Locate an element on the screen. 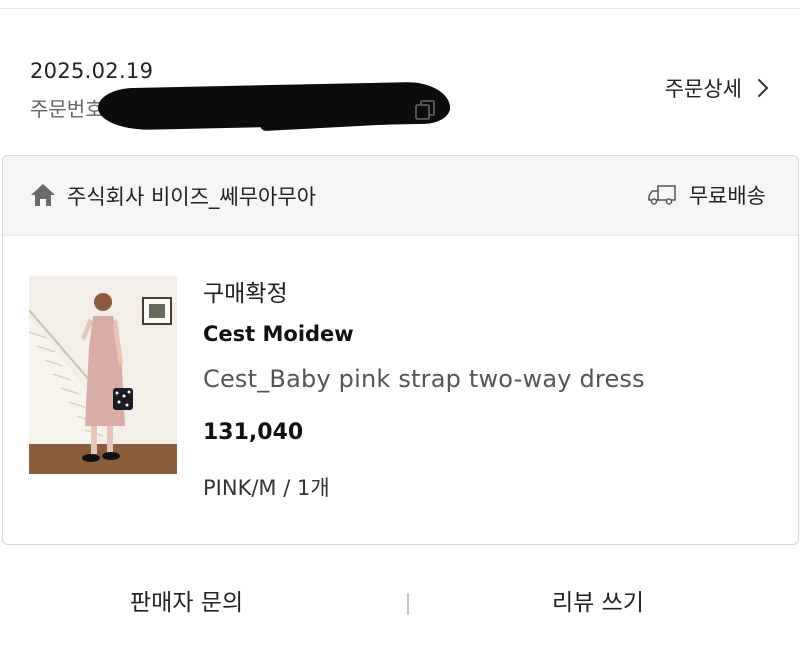 The height and width of the screenshot is (663, 800). copy-icon is located at coordinates (425, 110).